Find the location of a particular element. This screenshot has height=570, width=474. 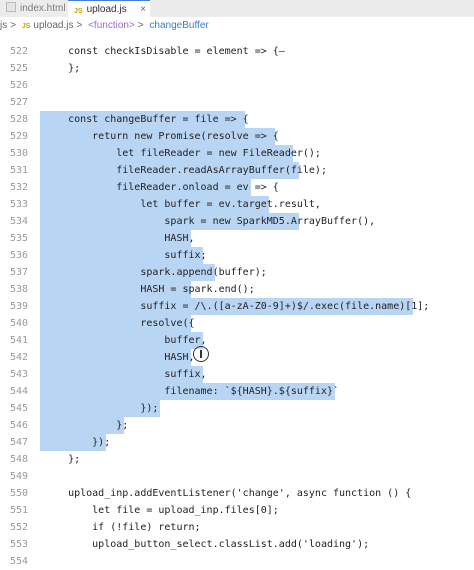

code-line: 530 let fileReader = new FileReader(); is located at coordinates (237, 153).